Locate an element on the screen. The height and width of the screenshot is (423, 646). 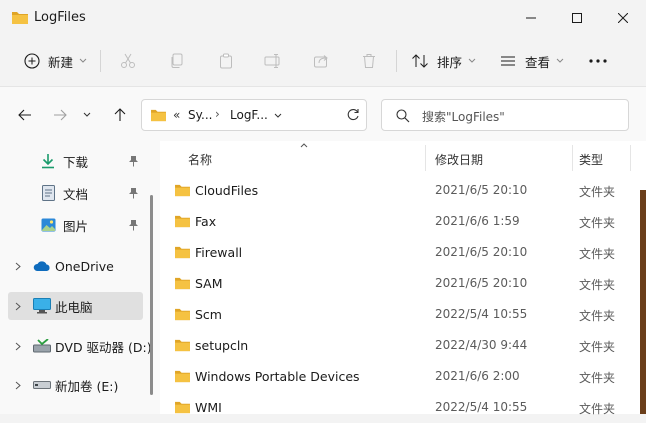
sidebar-item-onedrive: OneDrive is located at coordinates (71, 266).